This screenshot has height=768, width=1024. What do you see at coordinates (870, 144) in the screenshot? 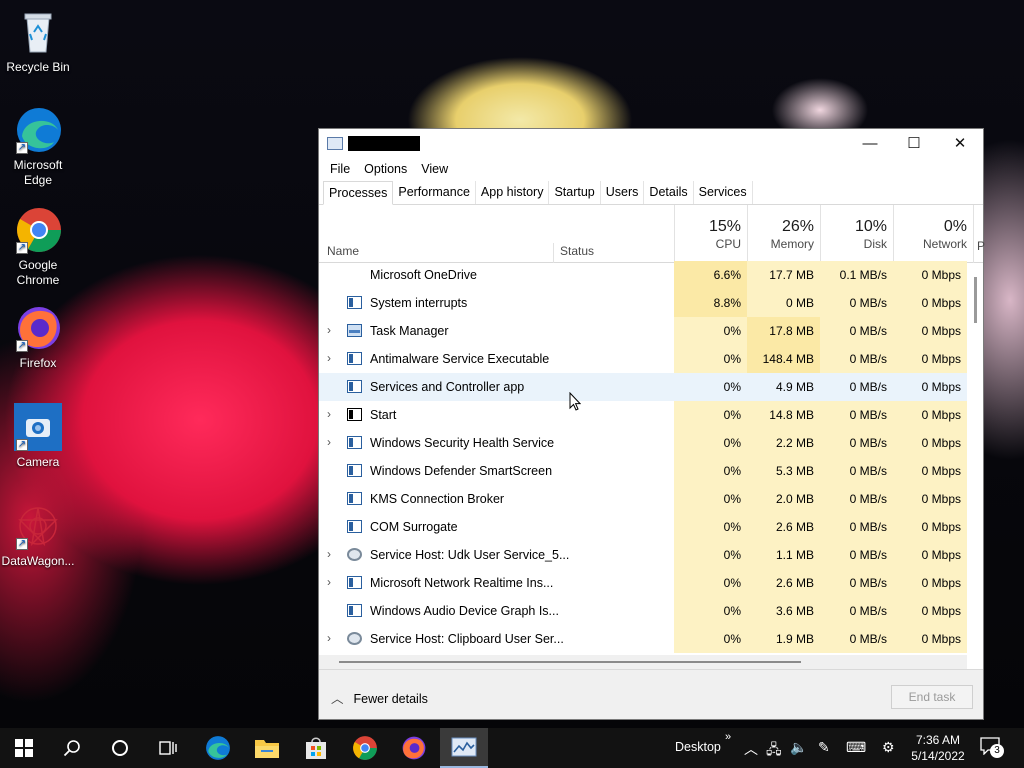
I see `minimize-button: —` at bounding box center [870, 144].